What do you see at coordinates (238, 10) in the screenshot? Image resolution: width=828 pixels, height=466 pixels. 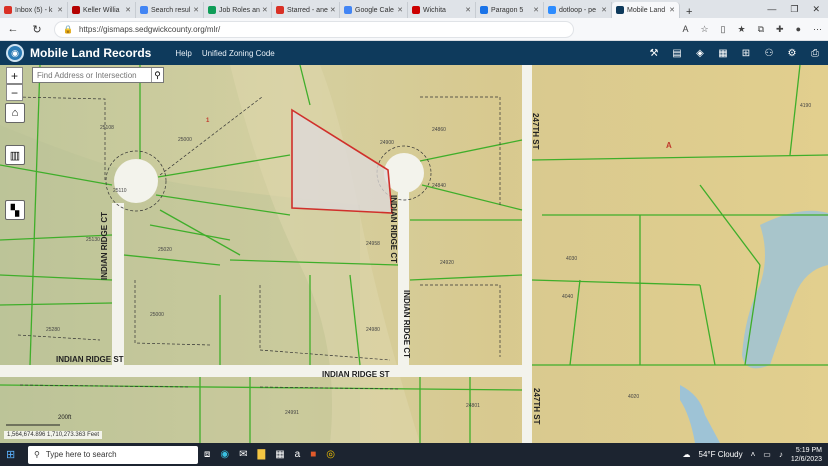 I see `browser-tab: Job Roles an ✕` at bounding box center [238, 10].